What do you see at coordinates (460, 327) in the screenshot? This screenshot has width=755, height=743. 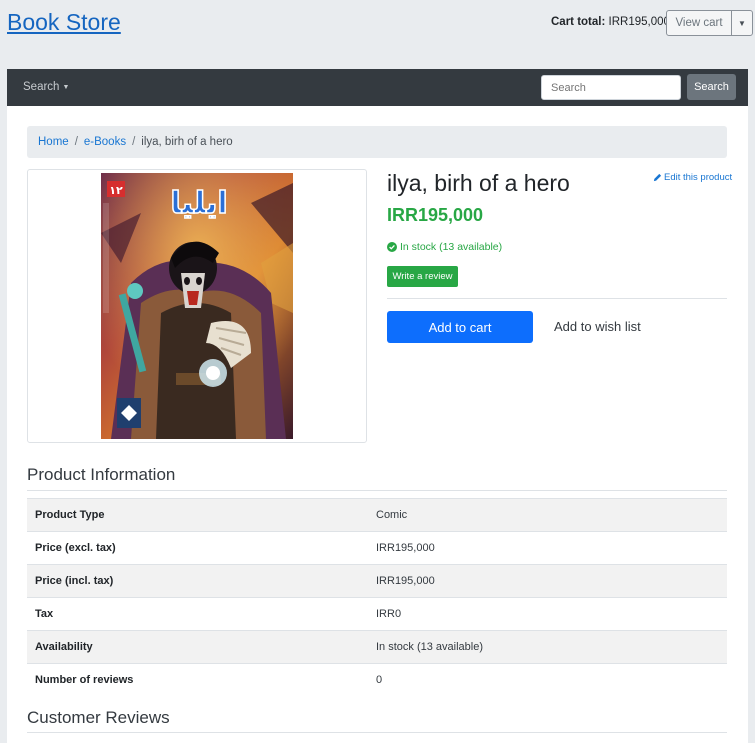 I see `add-to-cart-button: Add to cart` at bounding box center [460, 327].